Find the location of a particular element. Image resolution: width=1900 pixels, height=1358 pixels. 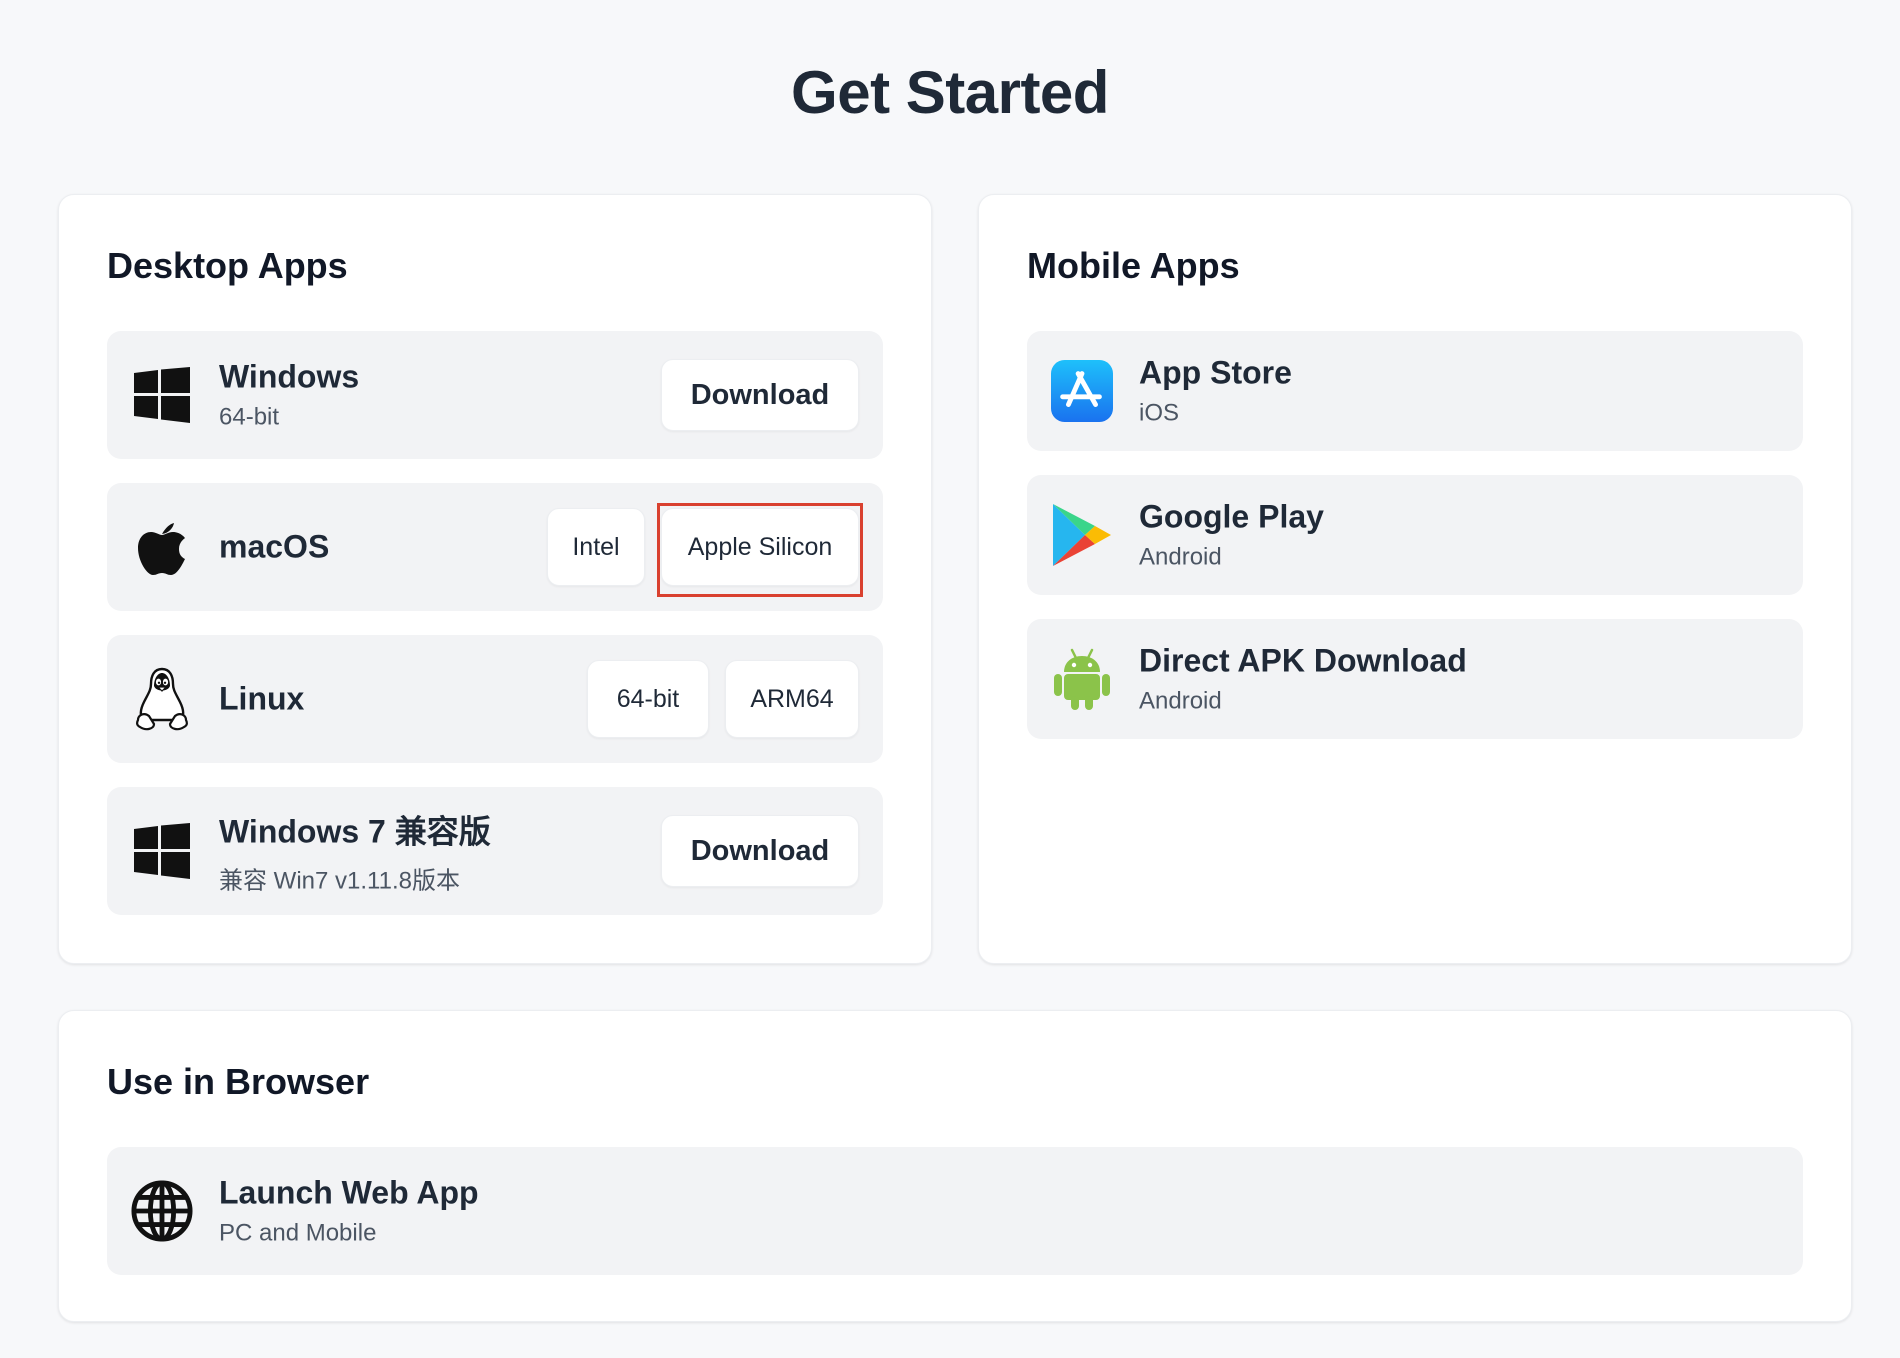

google-play-row: Google Play Android is located at coordinates (1415, 535).